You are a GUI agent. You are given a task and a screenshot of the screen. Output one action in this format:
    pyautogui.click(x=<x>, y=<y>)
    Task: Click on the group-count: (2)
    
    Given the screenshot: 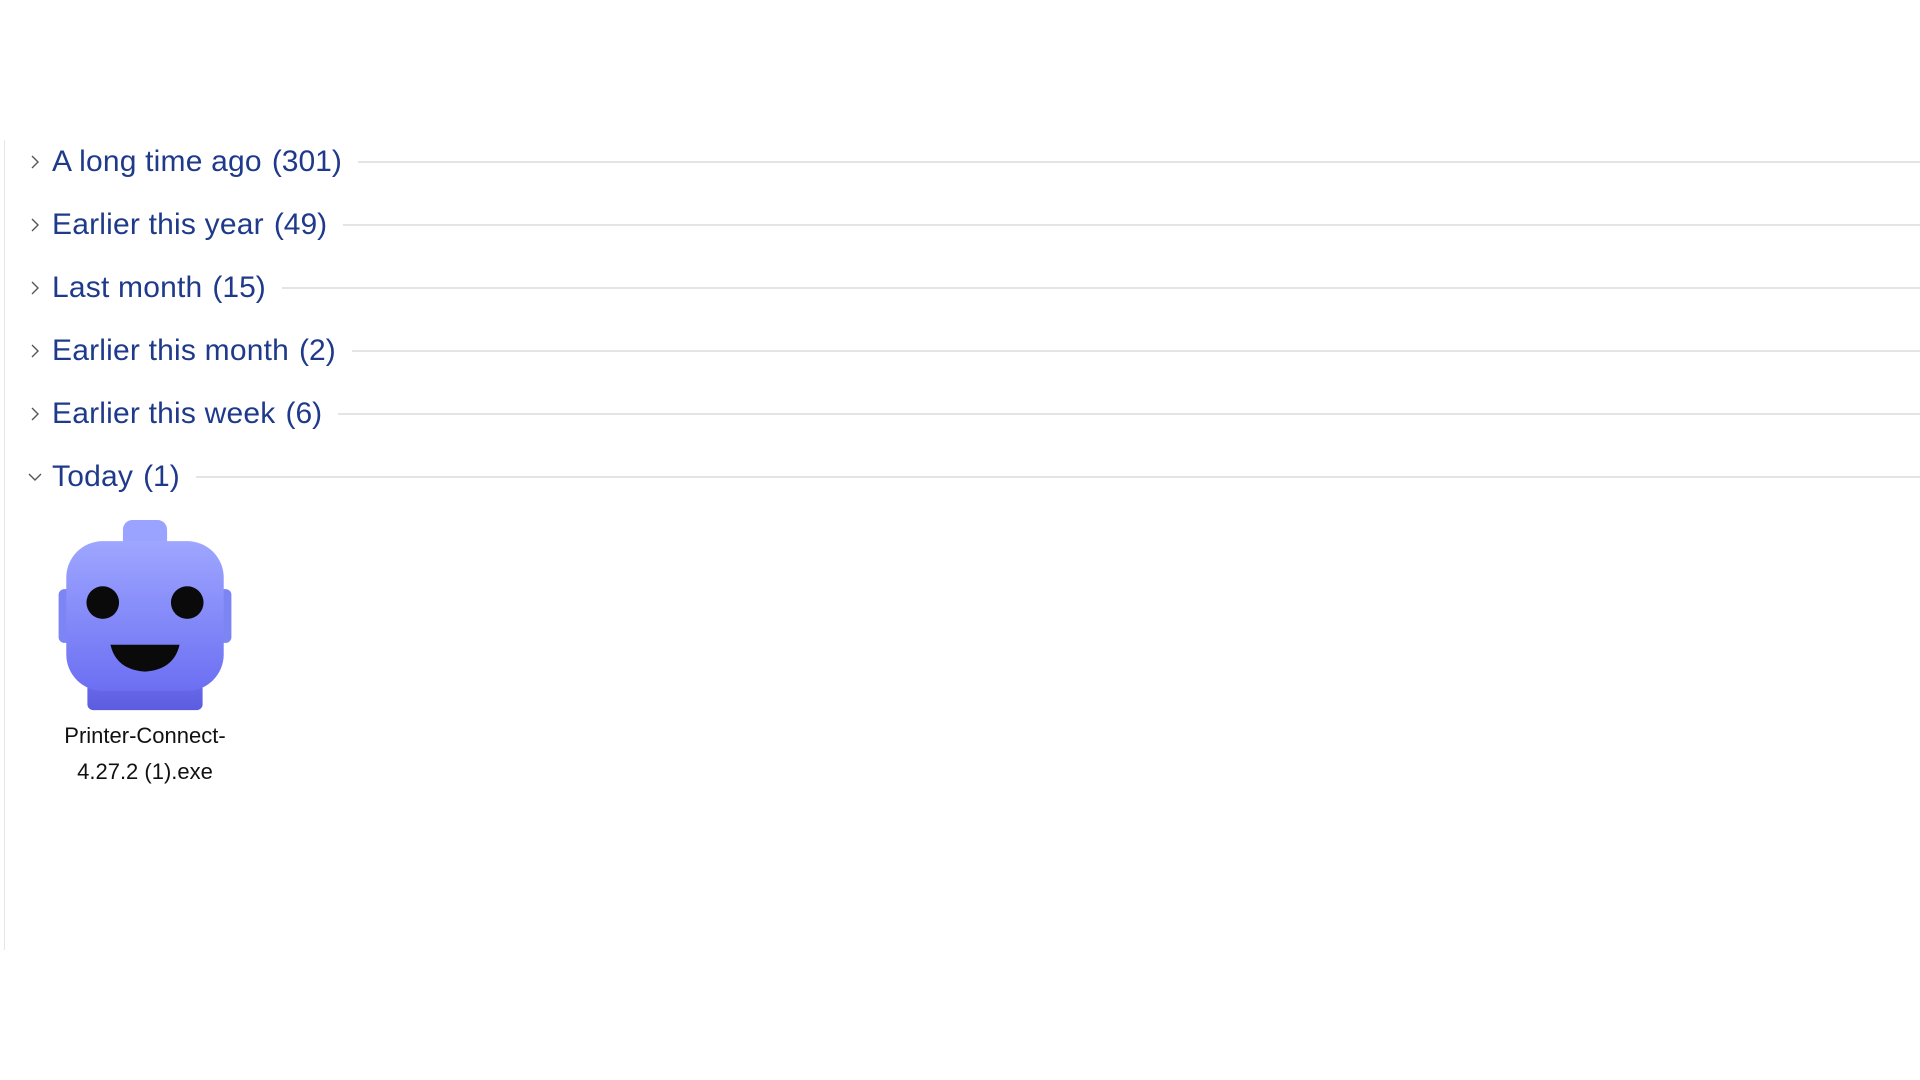 What is the action you would take?
    pyautogui.click(x=317, y=350)
    